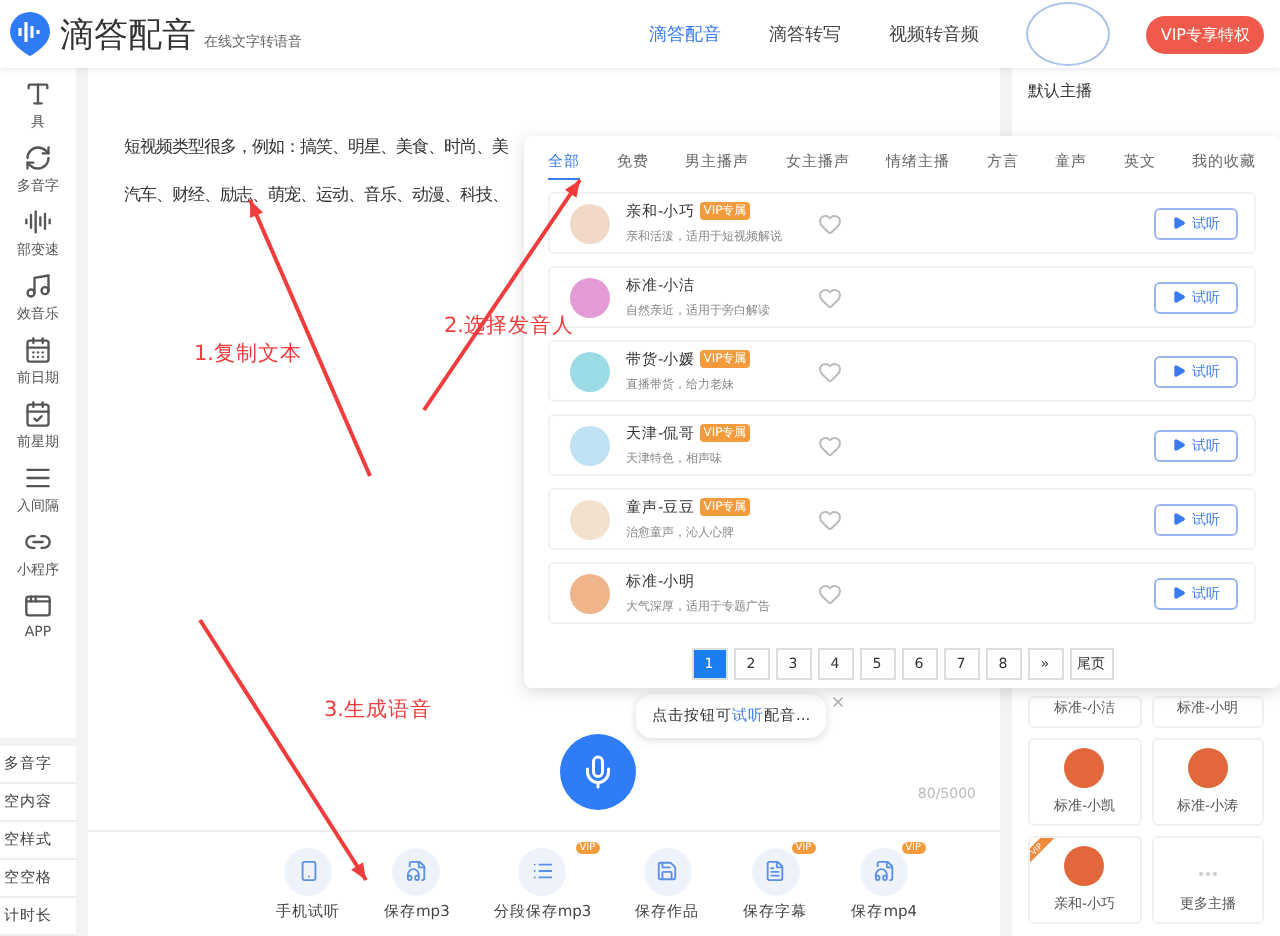 This screenshot has height=936, width=1280. What do you see at coordinates (933, 34) in the screenshot?
I see `nav-link: 视频转音频` at bounding box center [933, 34].